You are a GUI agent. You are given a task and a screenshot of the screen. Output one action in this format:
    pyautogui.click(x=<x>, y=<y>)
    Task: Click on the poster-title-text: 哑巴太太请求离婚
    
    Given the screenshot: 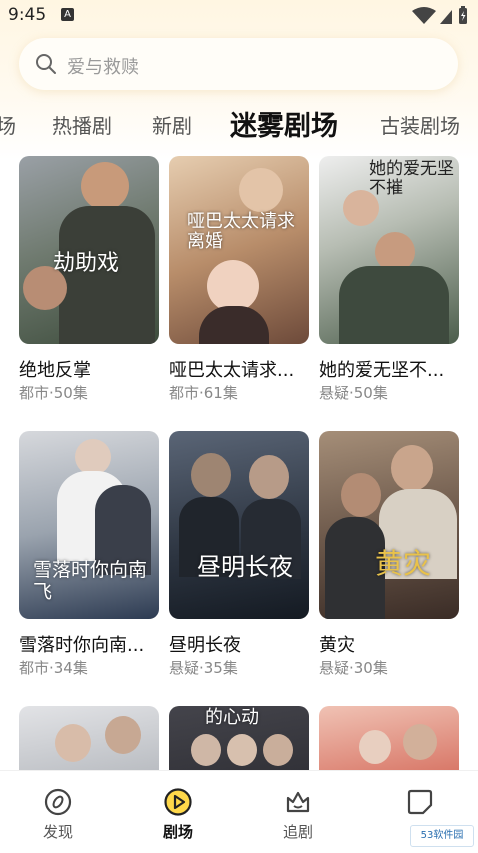 What is the action you would take?
    pyautogui.click(x=241, y=231)
    